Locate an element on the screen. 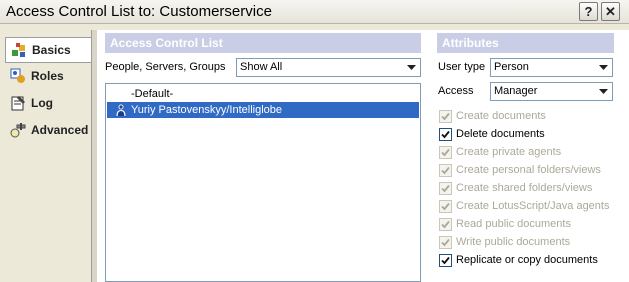 This screenshot has width=629, height=282. permission-checkbox-row: Create documents is located at coordinates (492, 116).